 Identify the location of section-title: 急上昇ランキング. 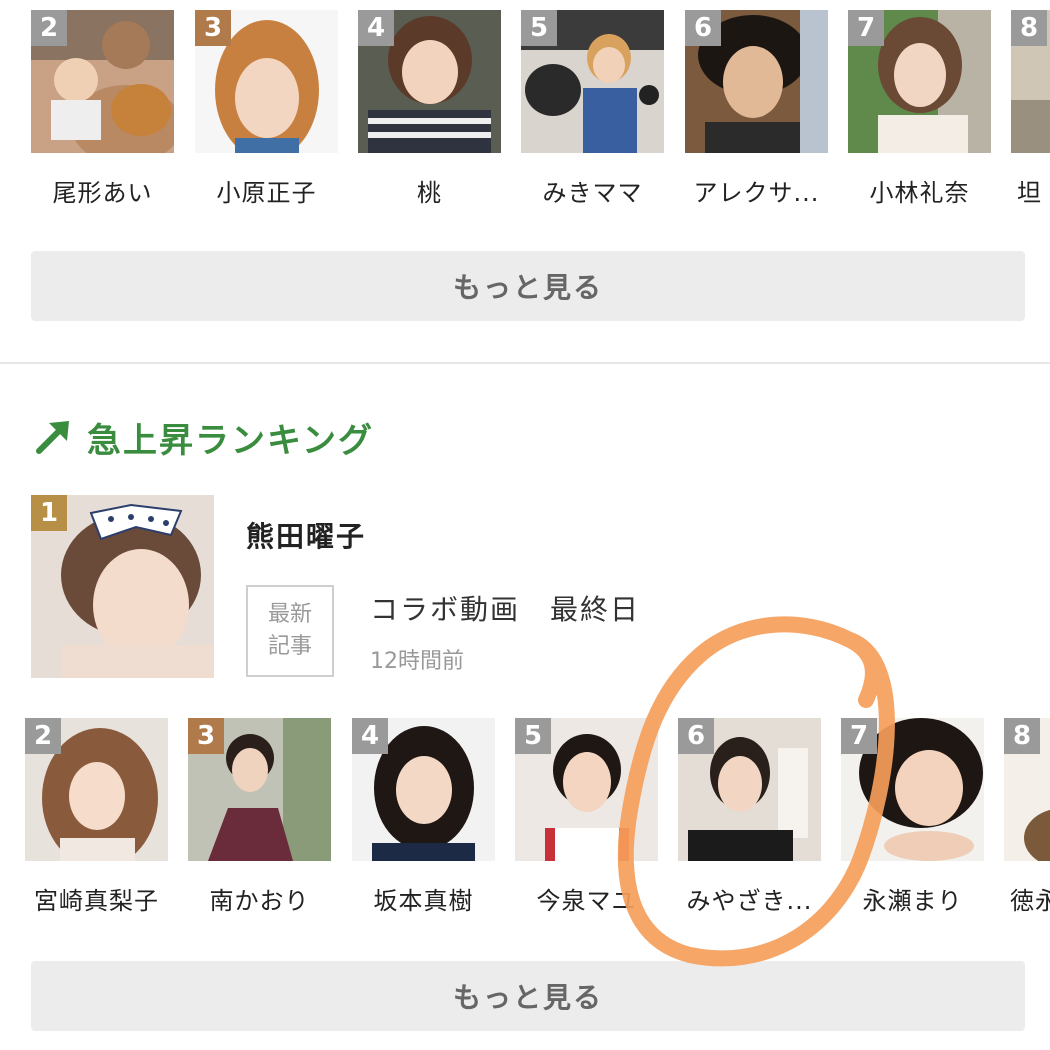
(203, 437).